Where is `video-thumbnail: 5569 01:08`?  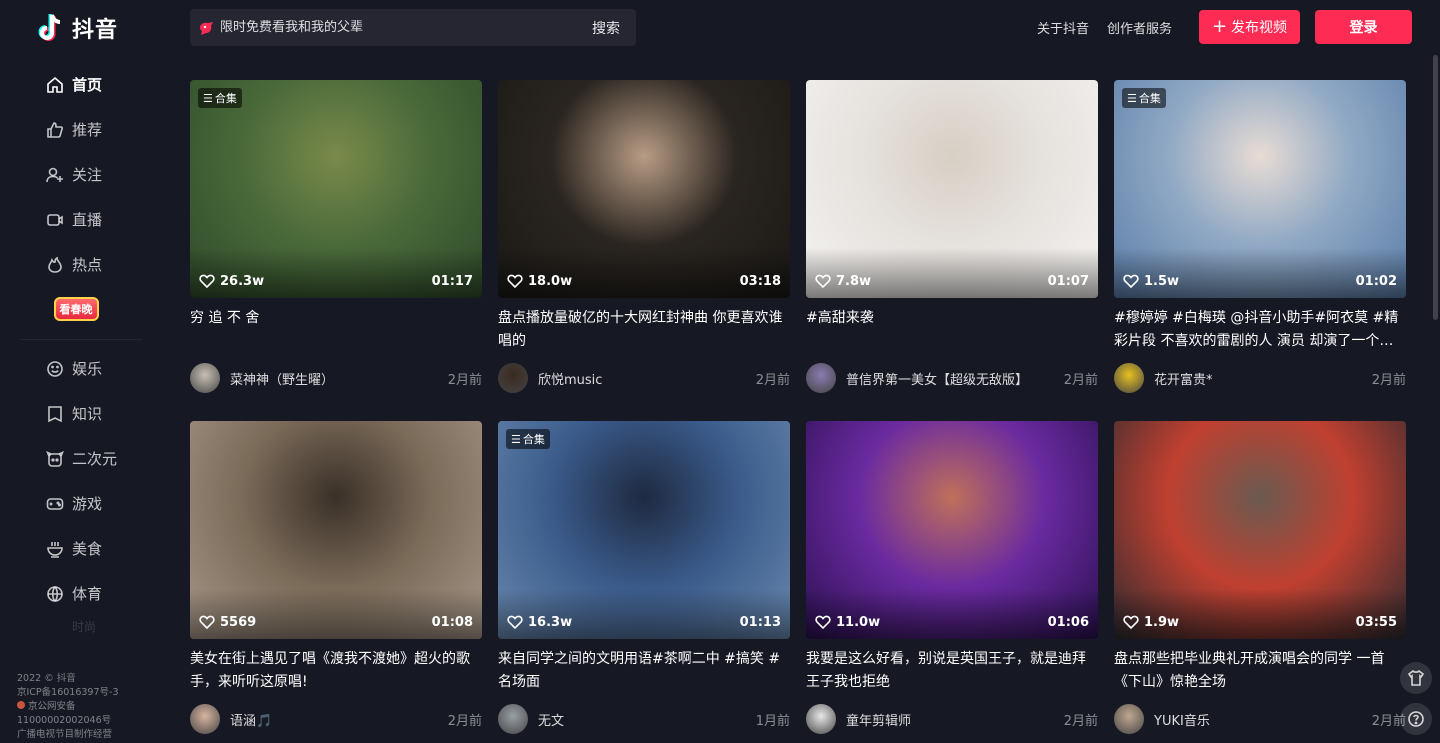 video-thumbnail: 5569 01:08 is located at coordinates (336, 530).